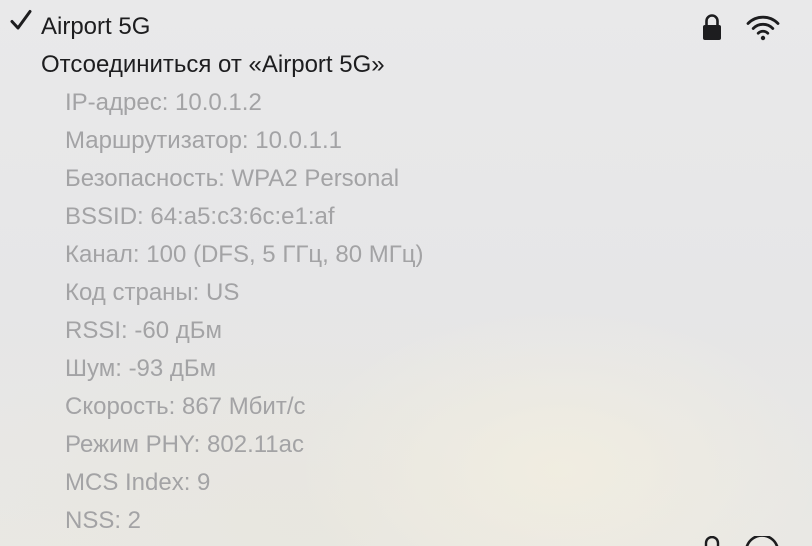 The height and width of the screenshot is (546, 812). I want to click on next-row-icons-partial, so click(741, 541).